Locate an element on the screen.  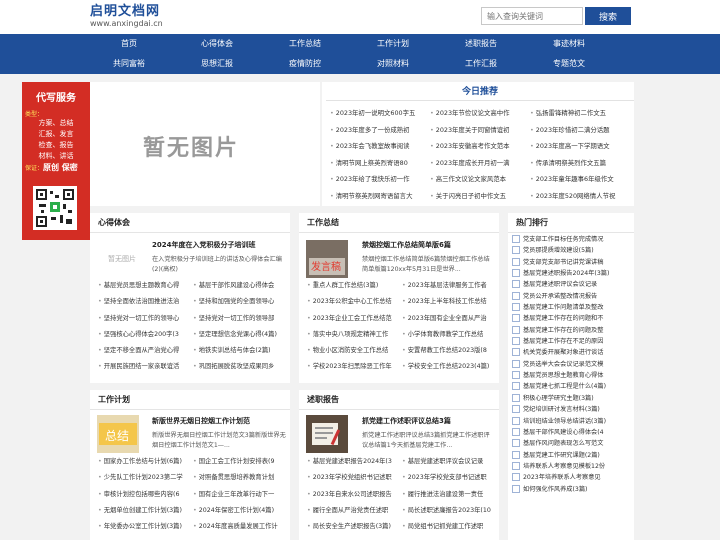
list-item: 学校2023年扫黑除恶工作年 is located at coordinates (354, 367).